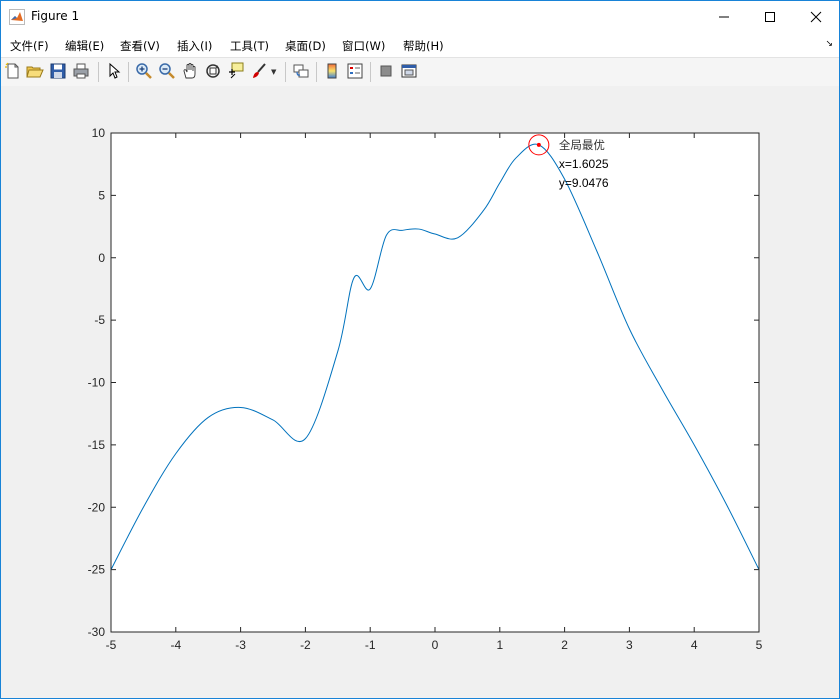 The width and height of the screenshot is (840, 699). I want to click on close-icon, so click(816, 16).